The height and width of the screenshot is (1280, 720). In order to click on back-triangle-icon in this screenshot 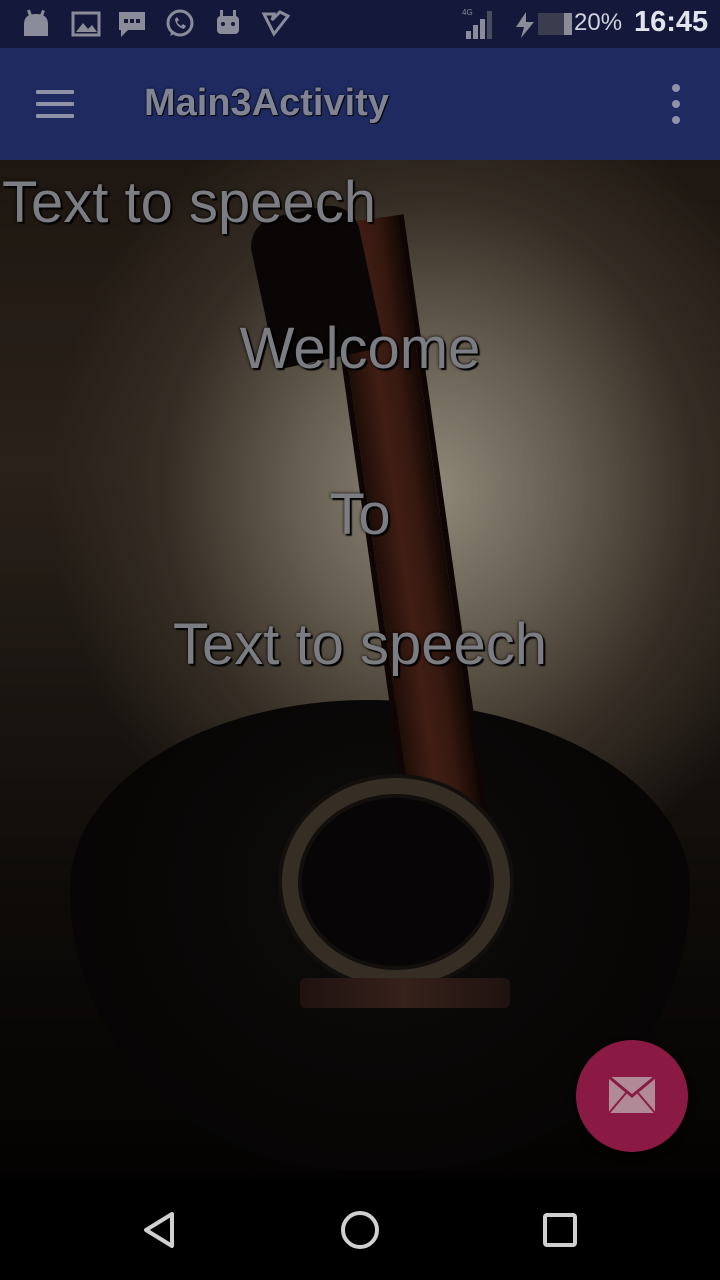, I will do `click(160, 1230)`.